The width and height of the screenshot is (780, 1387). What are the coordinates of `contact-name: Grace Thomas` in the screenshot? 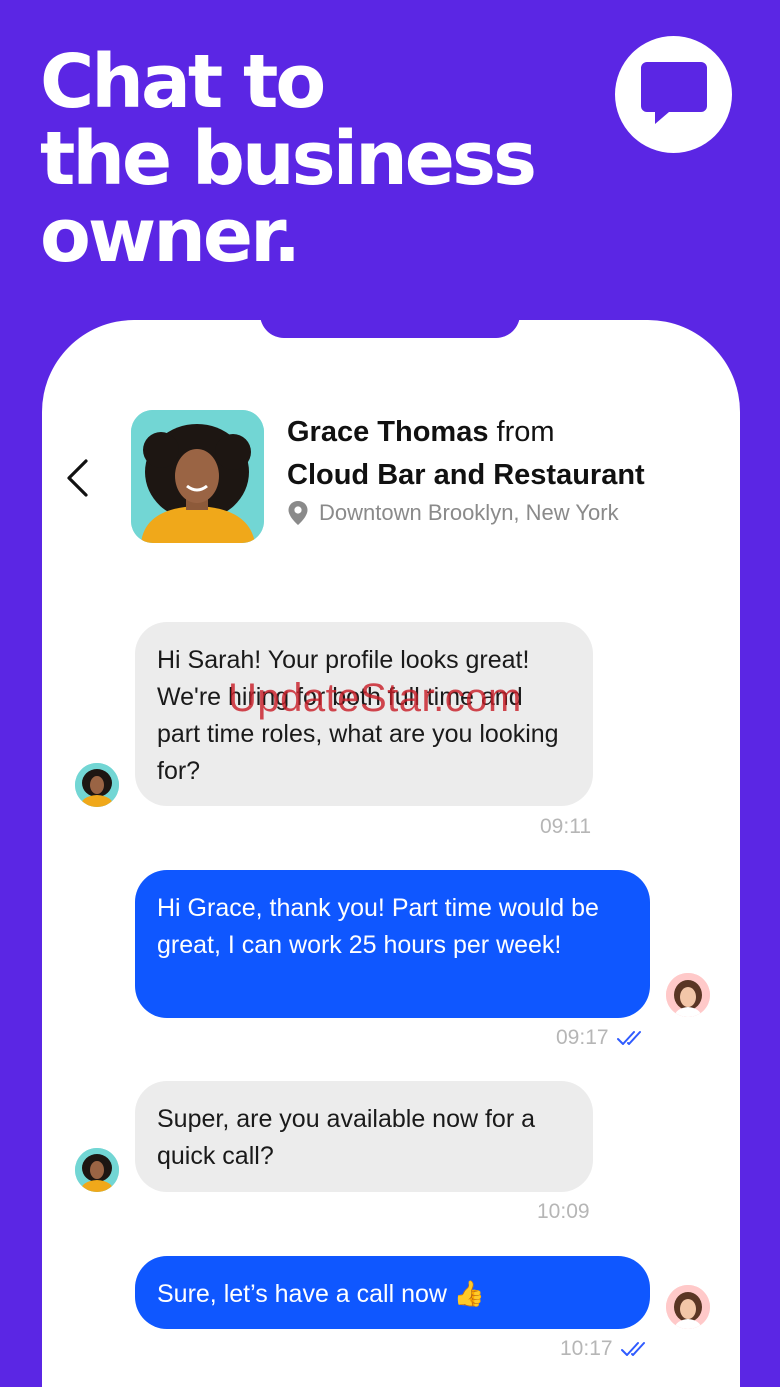 It's located at (387, 432).